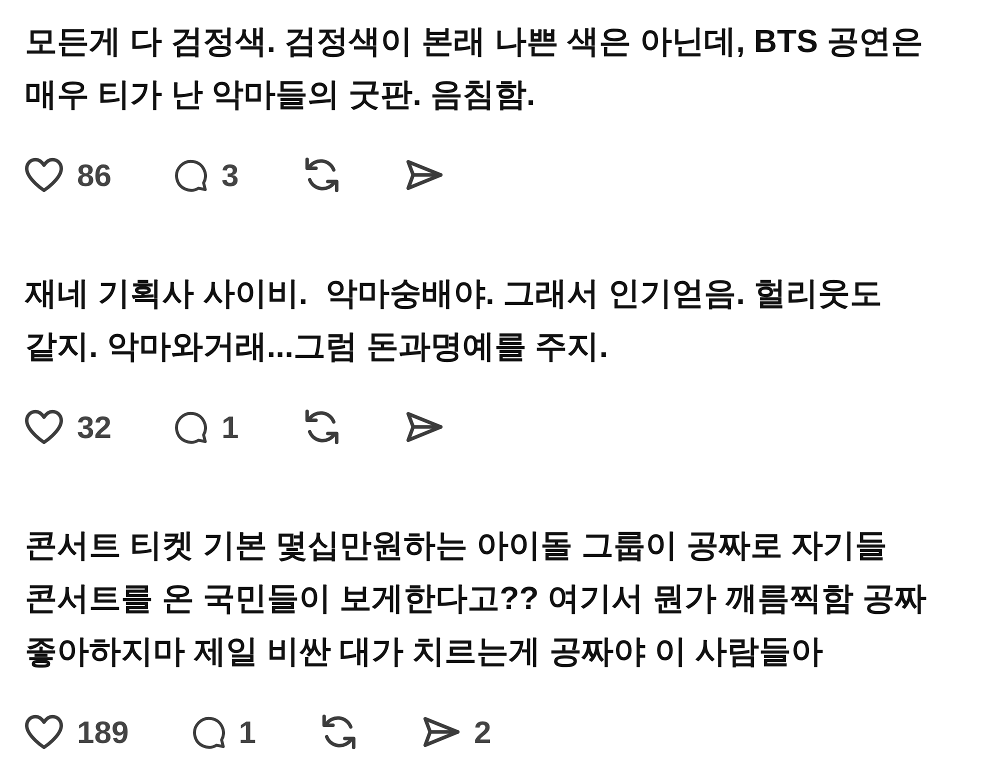 This screenshot has height=776, width=999. I want to click on reply-button: 3, so click(207, 175).